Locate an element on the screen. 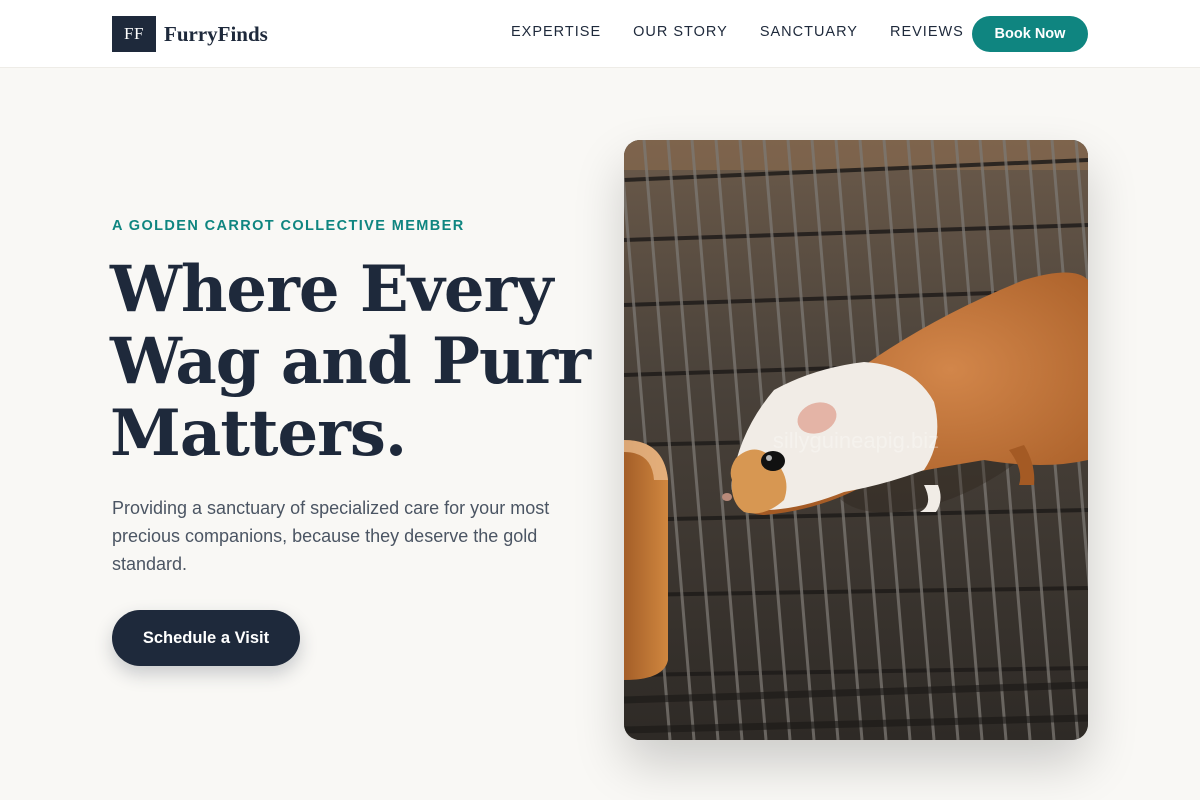  brand-logo: FF FurryFinds is located at coordinates (190, 34).